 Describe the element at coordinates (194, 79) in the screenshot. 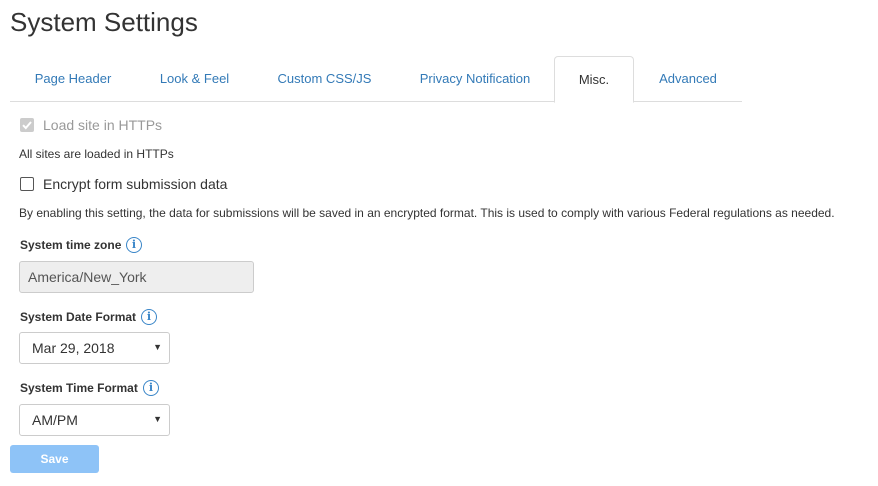

I see `tab-look-and-feel: Look & Feel` at that location.